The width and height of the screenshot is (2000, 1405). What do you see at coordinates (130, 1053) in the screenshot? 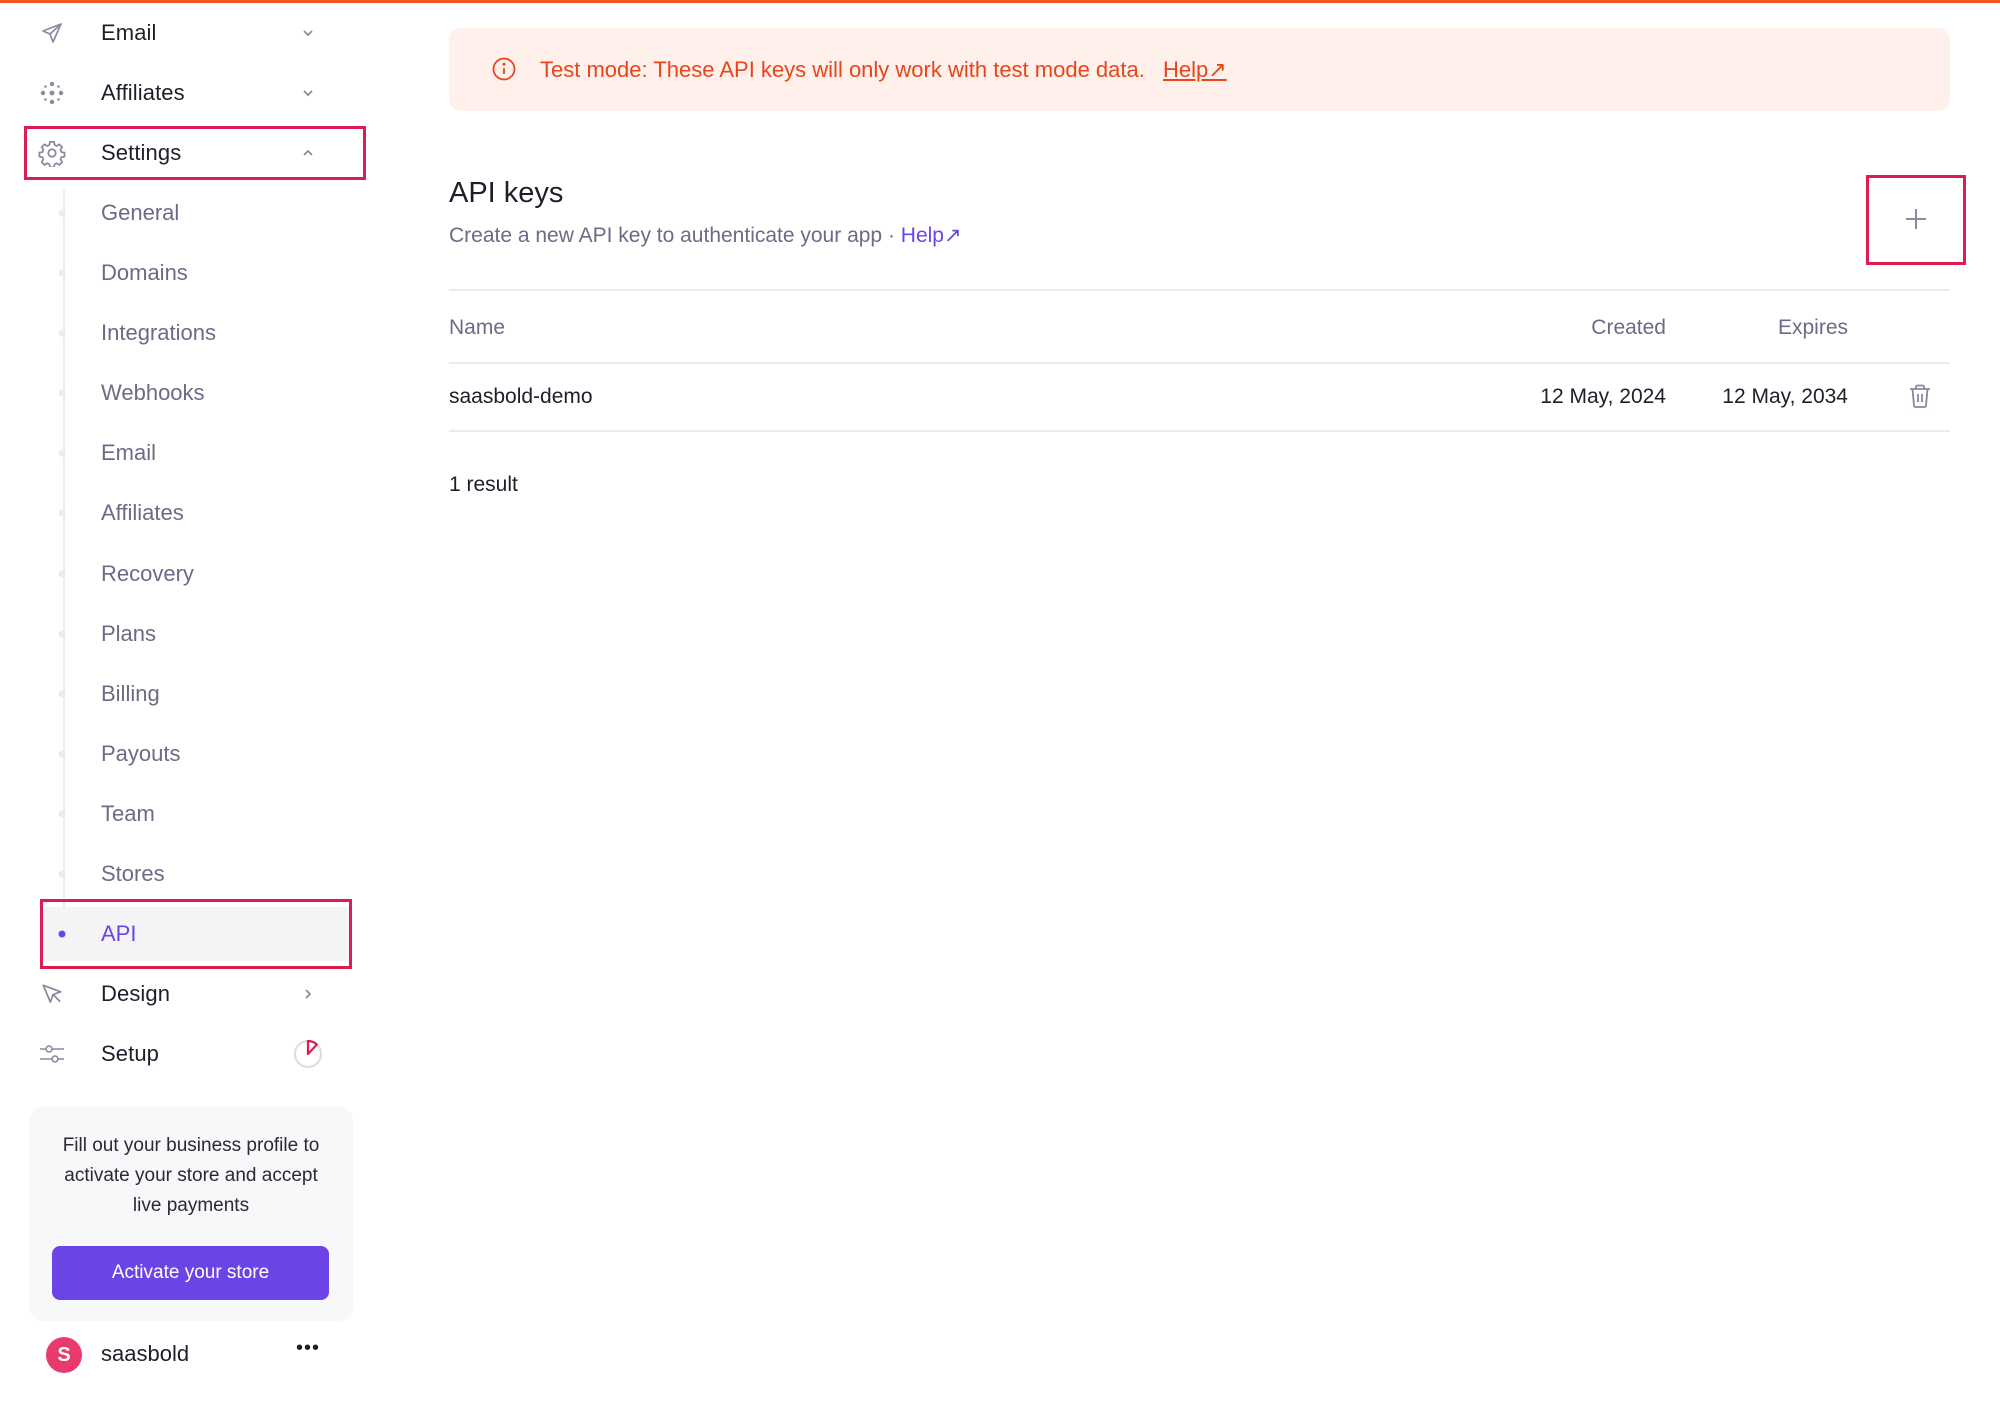
I see `sidebar-item-label: Setup` at bounding box center [130, 1053].